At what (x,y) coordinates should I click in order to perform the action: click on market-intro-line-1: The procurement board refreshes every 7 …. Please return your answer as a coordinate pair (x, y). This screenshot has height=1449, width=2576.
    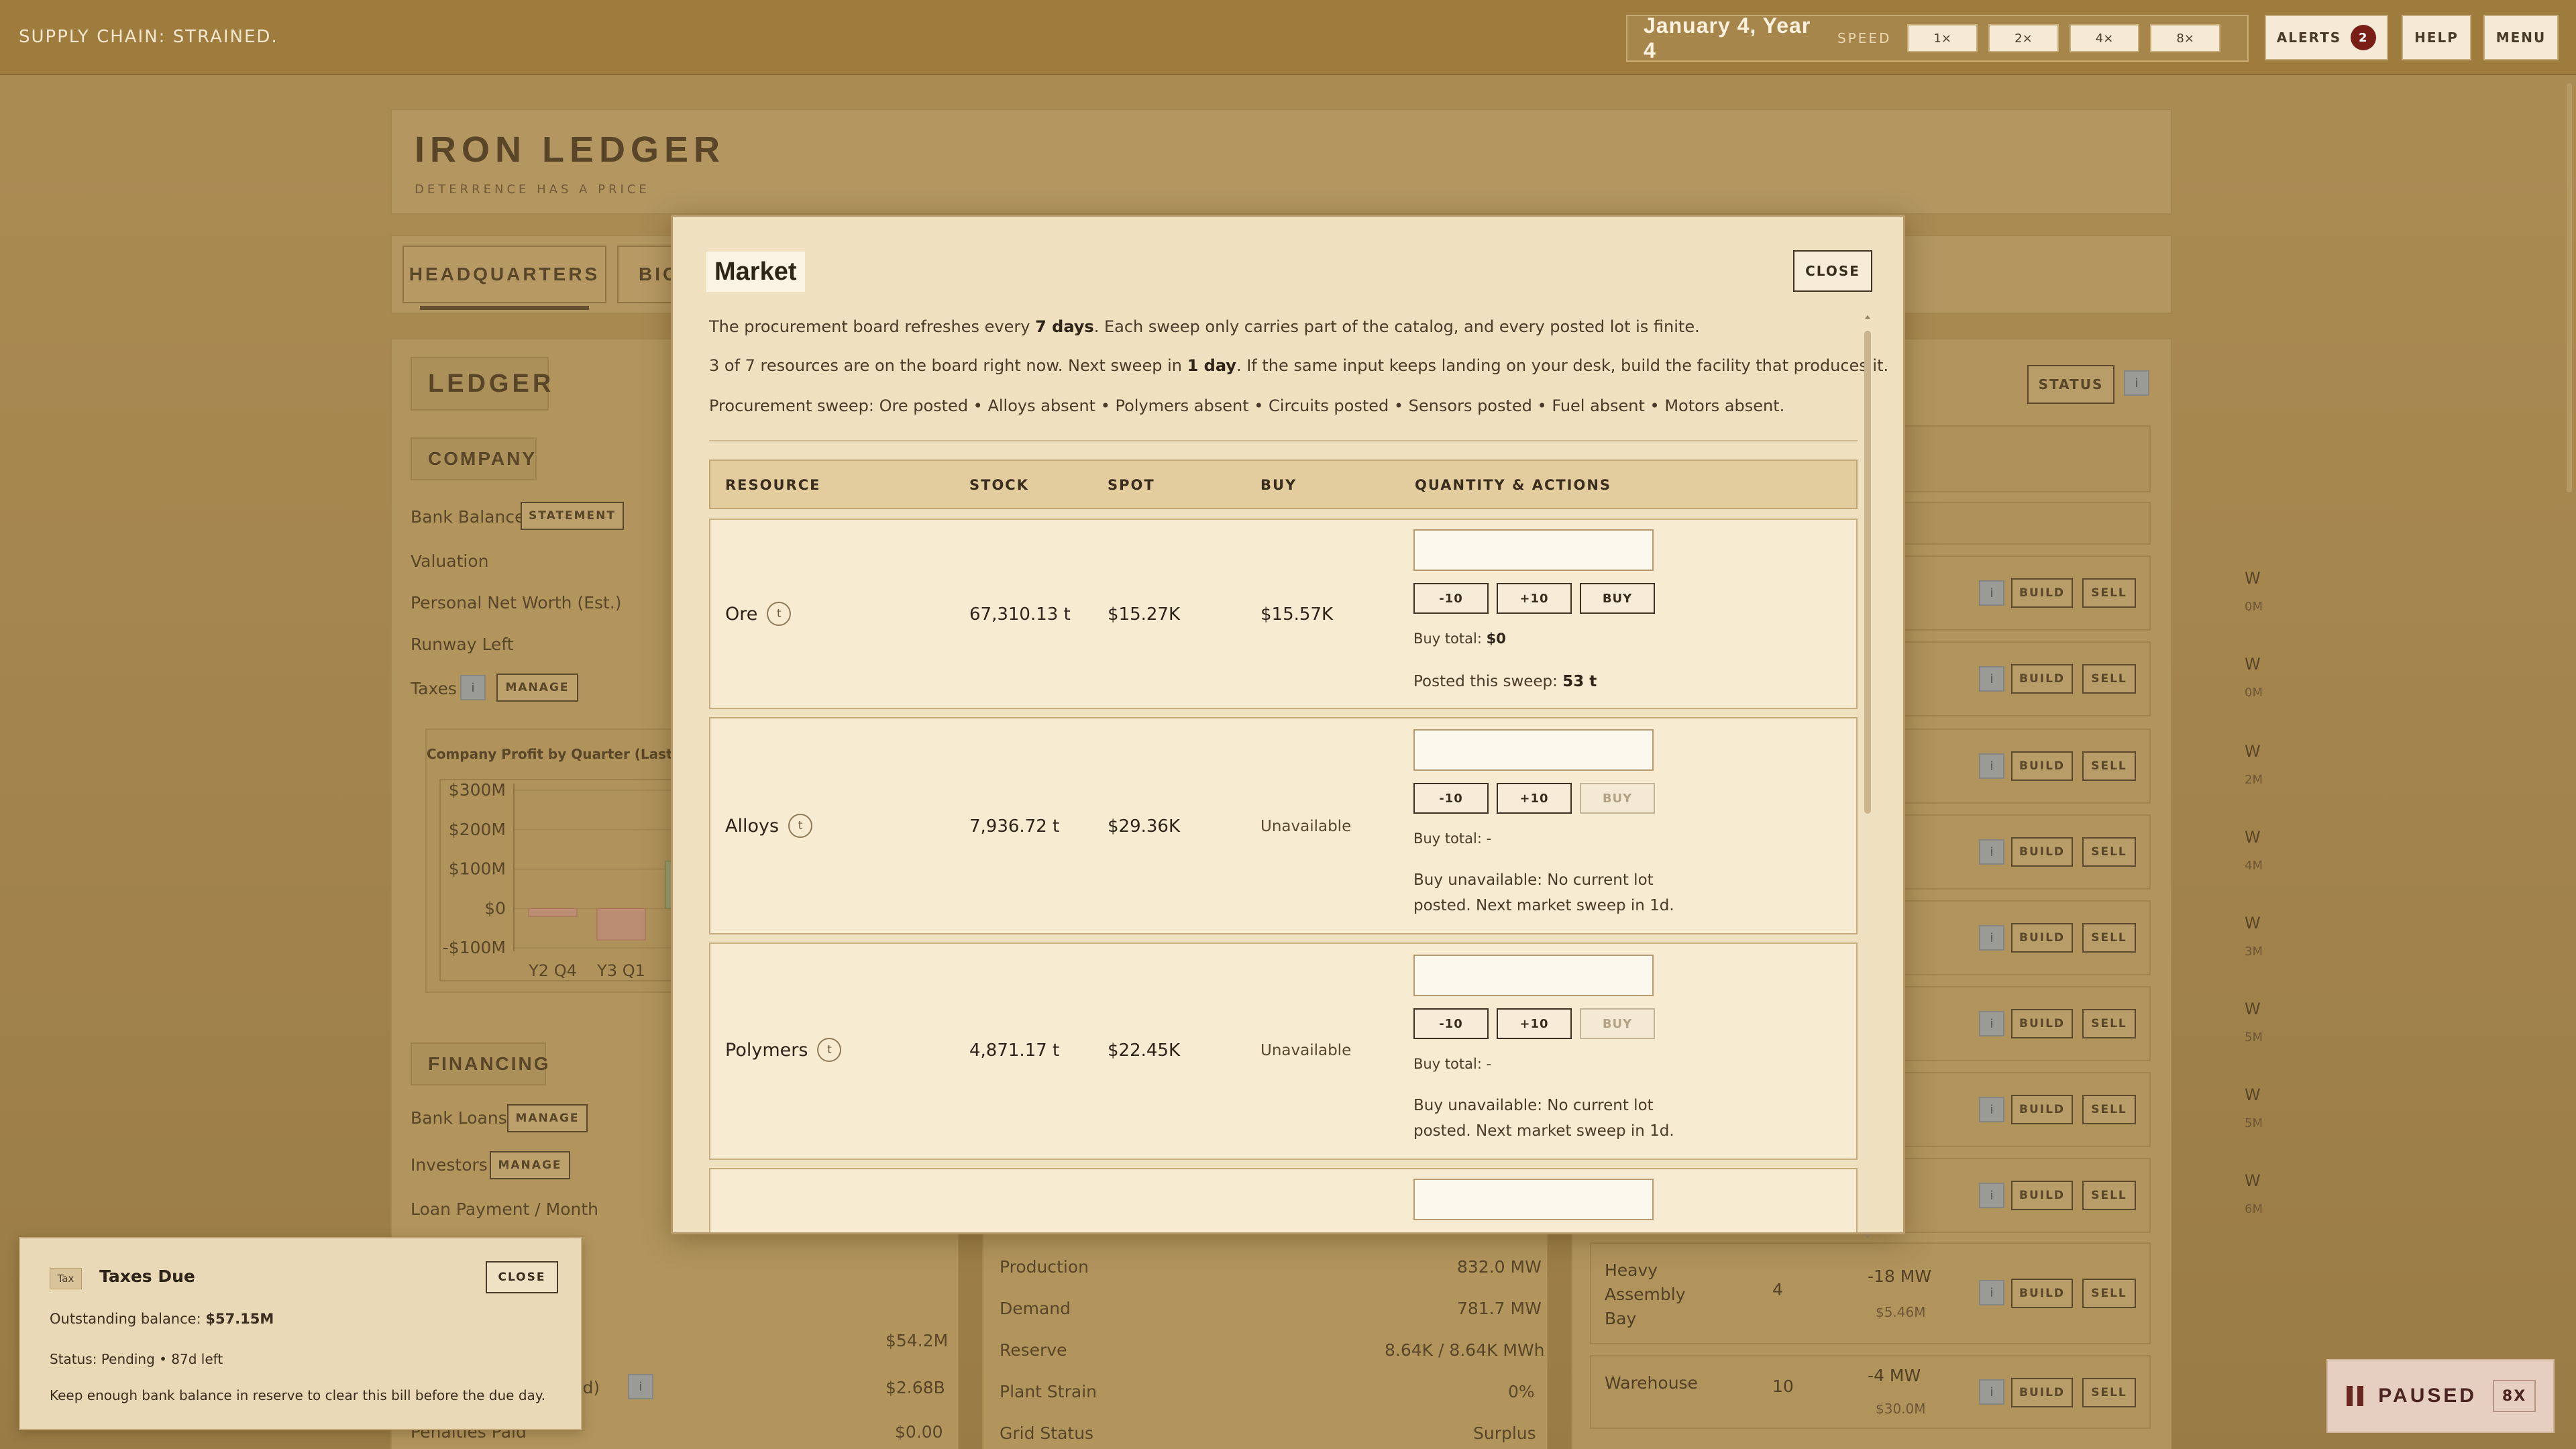
    Looking at the image, I should click on (1204, 326).